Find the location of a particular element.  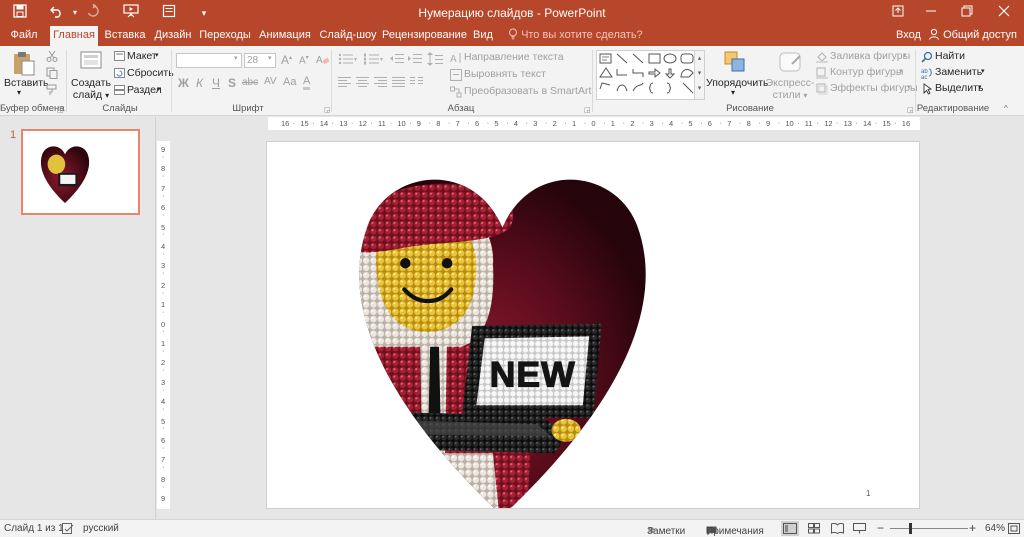

shape-effects-dropdown-icon: ▾ is located at coordinates (909, 87).